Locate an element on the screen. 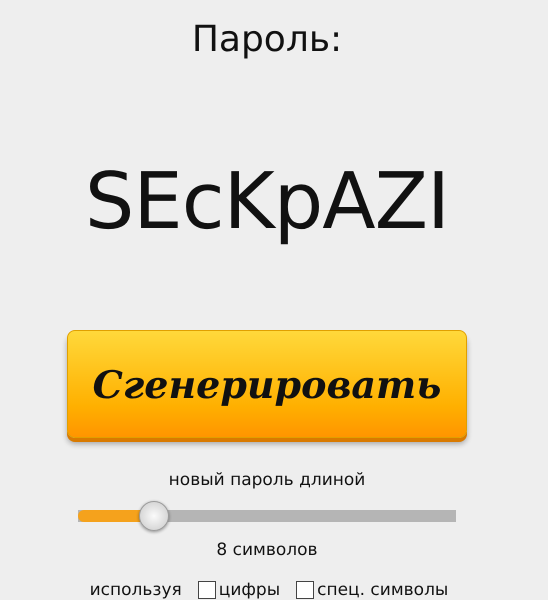 This screenshot has height=600, width=548. password-text: SEcKpAZI is located at coordinates (267, 202).